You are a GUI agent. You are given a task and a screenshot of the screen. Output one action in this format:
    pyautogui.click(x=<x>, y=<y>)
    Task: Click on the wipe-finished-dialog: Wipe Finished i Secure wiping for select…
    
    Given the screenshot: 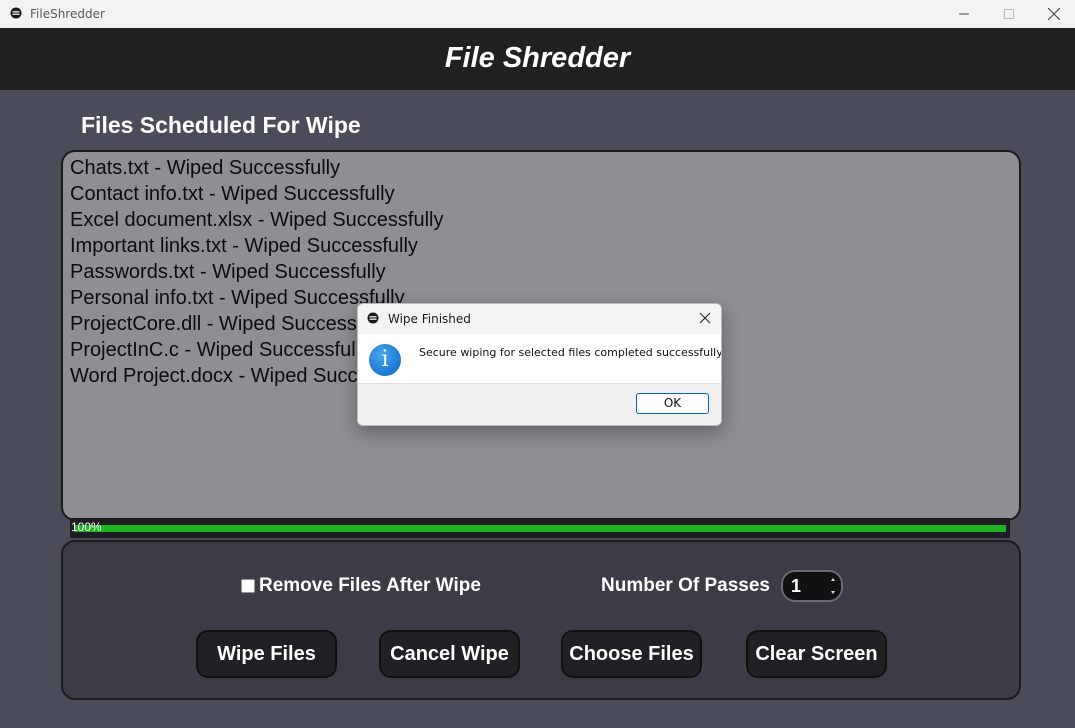 What is the action you would take?
    pyautogui.click(x=539, y=364)
    